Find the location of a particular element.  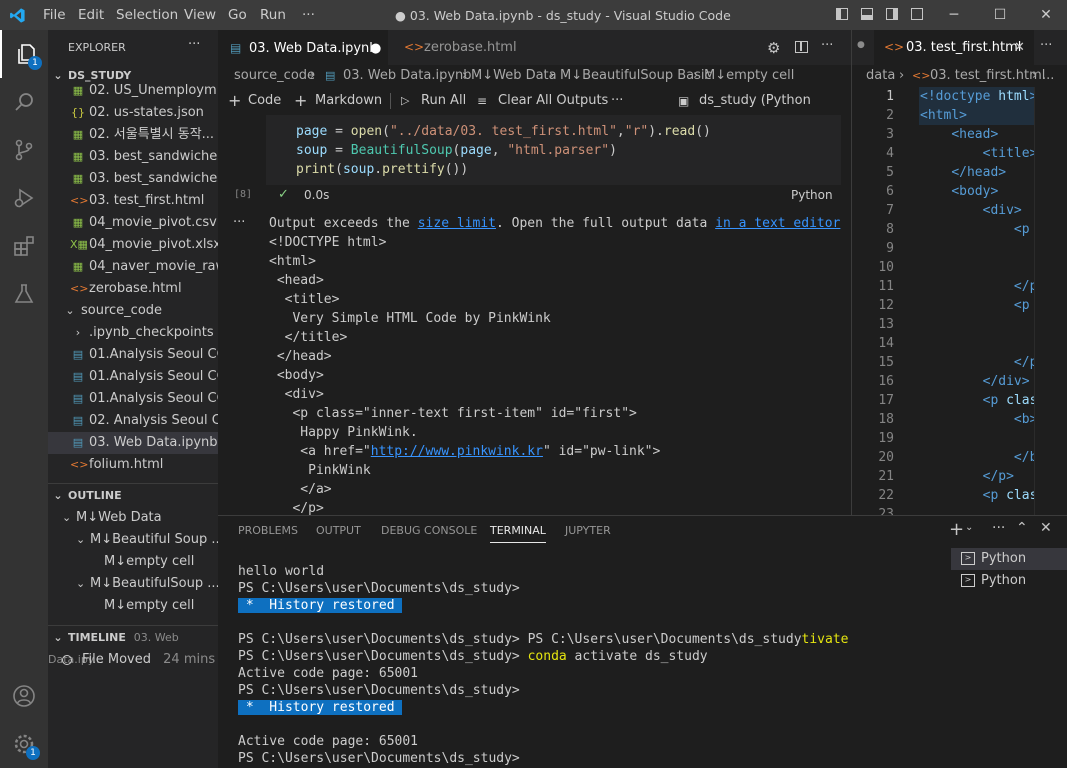

add-code-button: Code is located at coordinates (264, 101).